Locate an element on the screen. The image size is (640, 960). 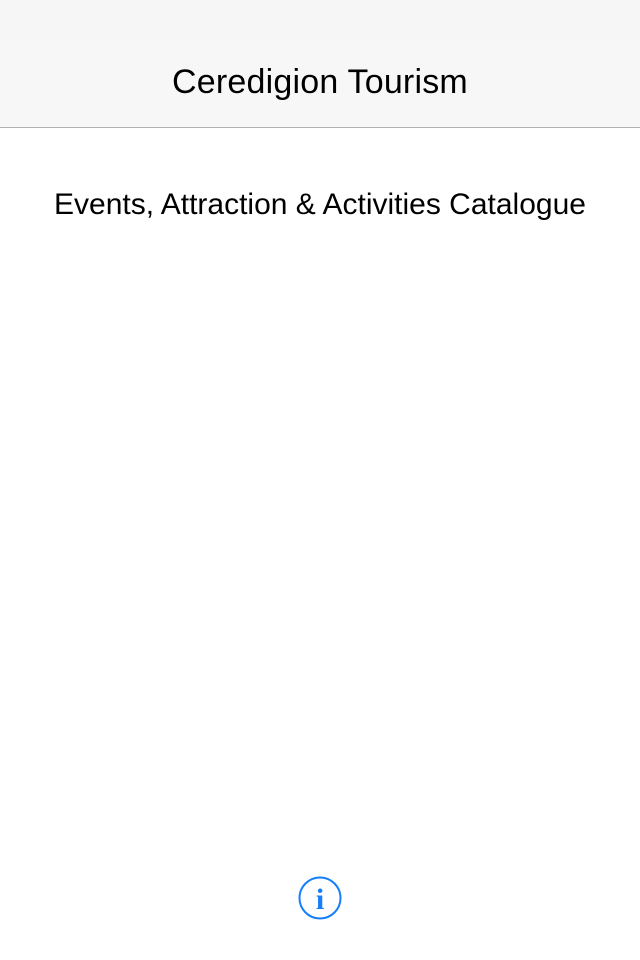
navigation-bar: Ceredigion Tourism is located at coordinates (320, 84).